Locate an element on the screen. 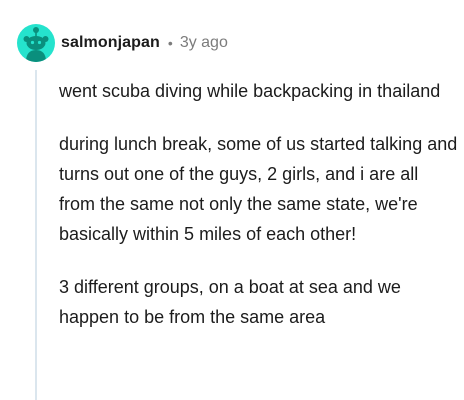 This screenshot has height=400, width=464. timestamp: 3y ago is located at coordinates (204, 43).